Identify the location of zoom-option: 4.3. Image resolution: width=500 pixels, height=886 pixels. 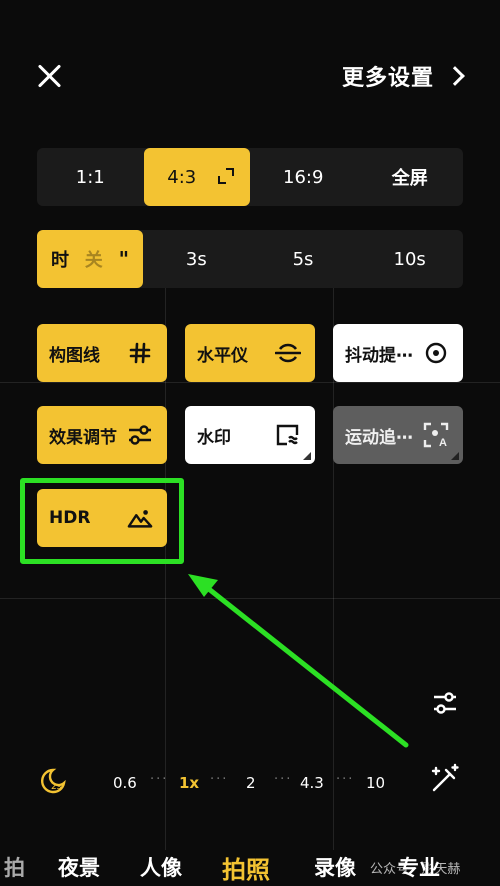
(312, 783).